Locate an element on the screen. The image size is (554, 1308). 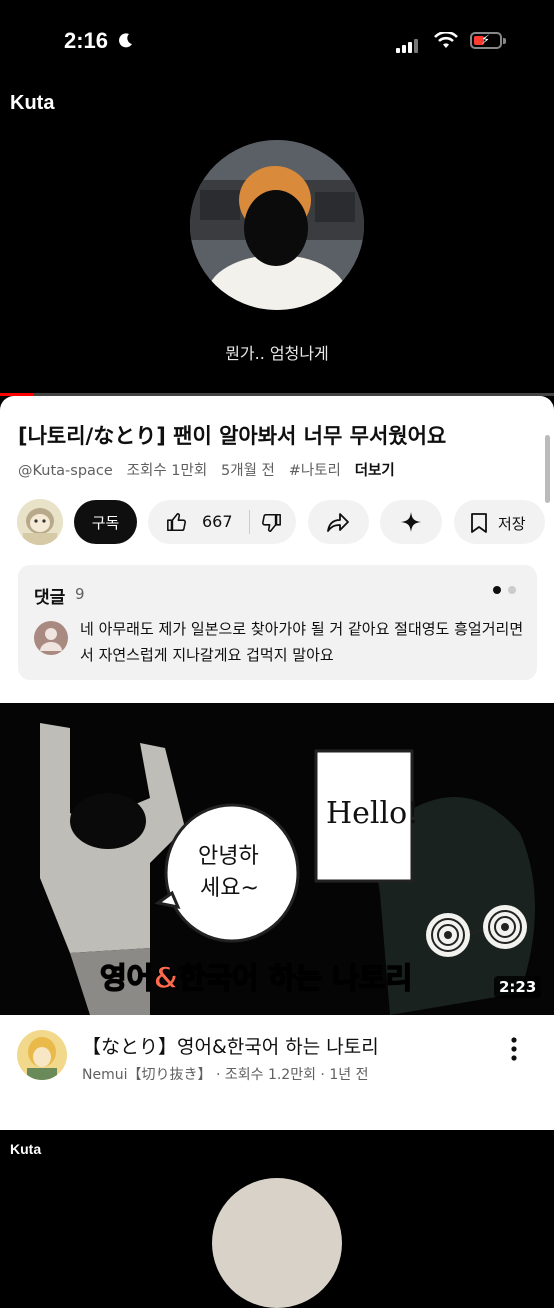
next-upload-age: 1년 전 is located at coordinates (349, 1075).